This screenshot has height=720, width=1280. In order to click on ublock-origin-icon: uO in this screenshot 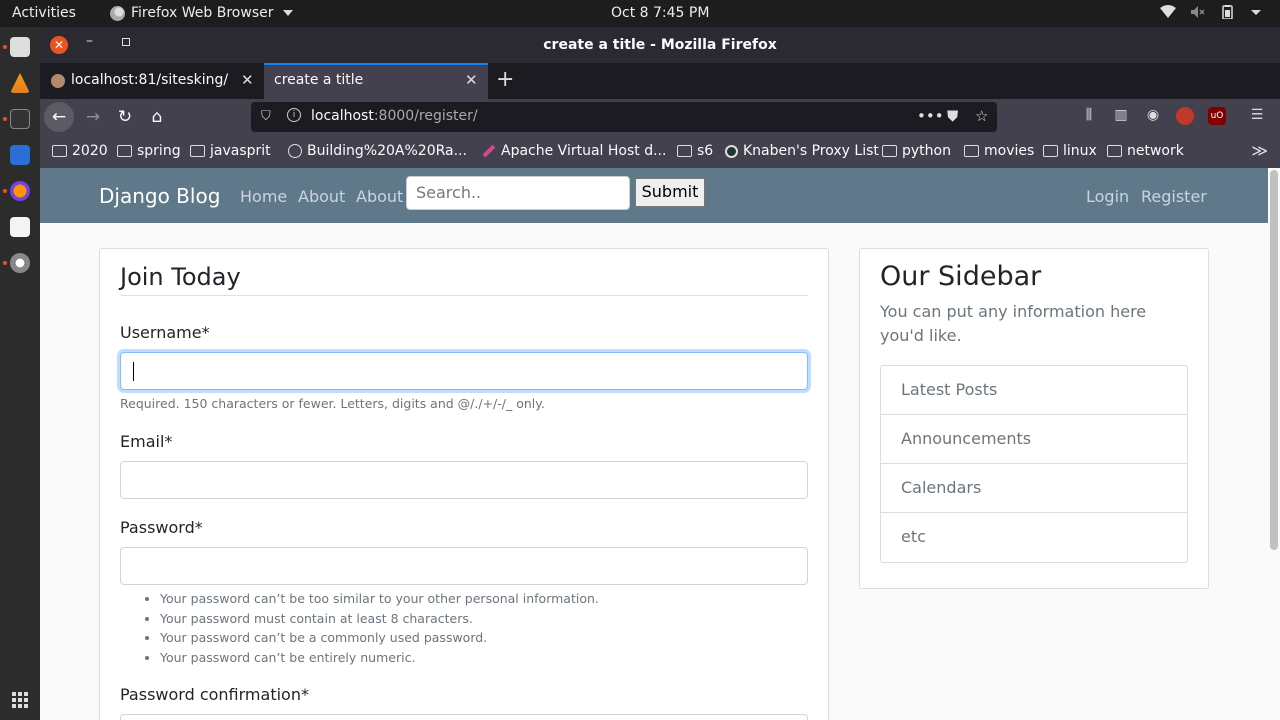, I will do `click(1217, 116)`.